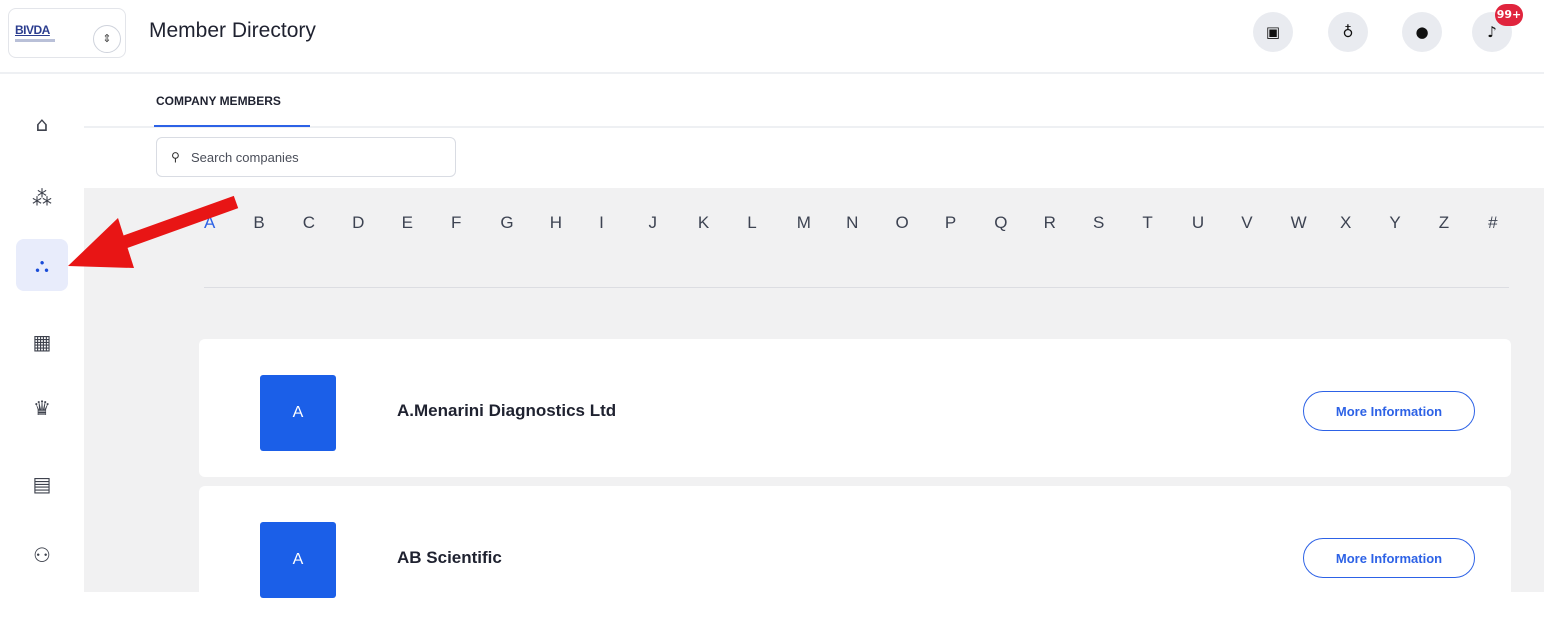  What do you see at coordinates (1117, 223) in the screenshot?
I see `letter-filter-s: S` at bounding box center [1117, 223].